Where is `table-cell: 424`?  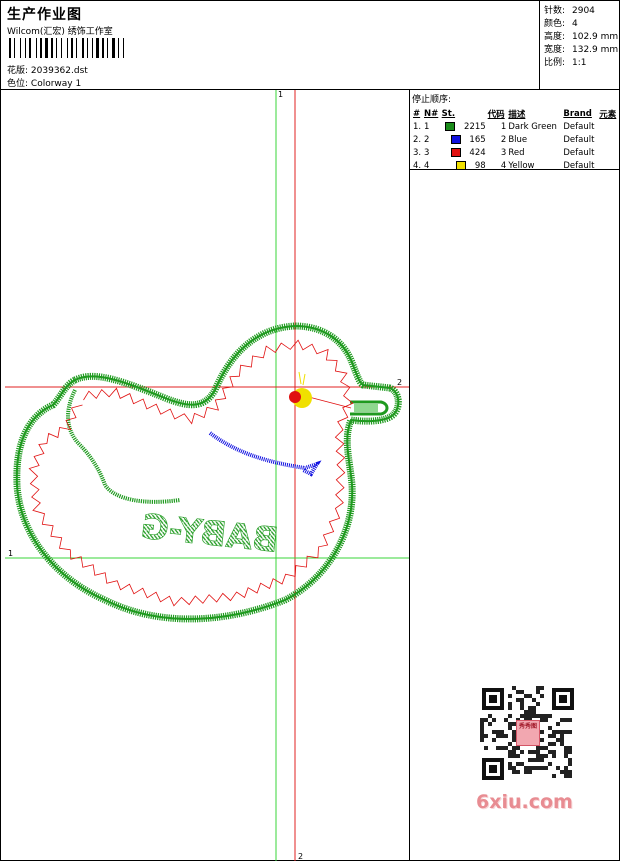
table-cell: 424 is located at coordinates (464, 152).